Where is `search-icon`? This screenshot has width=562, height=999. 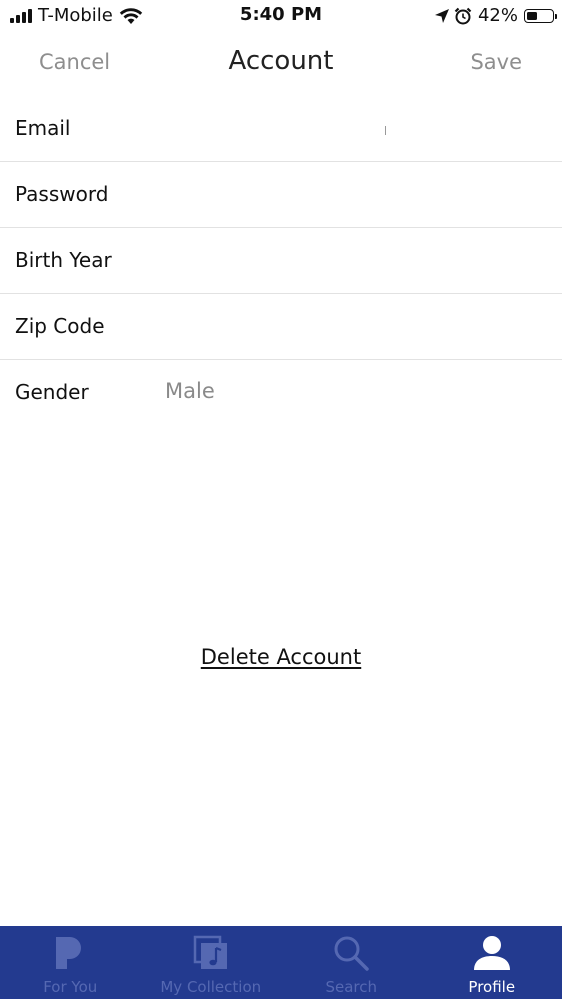
search-icon is located at coordinates (351, 953).